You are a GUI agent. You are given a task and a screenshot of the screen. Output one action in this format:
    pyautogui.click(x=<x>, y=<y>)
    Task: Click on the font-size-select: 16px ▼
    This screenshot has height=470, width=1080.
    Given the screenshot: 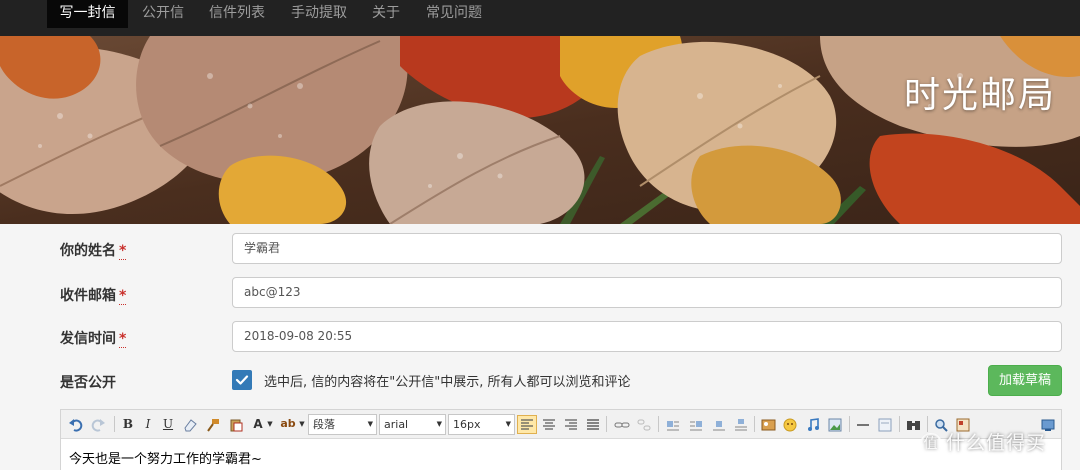 What is the action you would take?
    pyautogui.click(x=481, y=424)
    